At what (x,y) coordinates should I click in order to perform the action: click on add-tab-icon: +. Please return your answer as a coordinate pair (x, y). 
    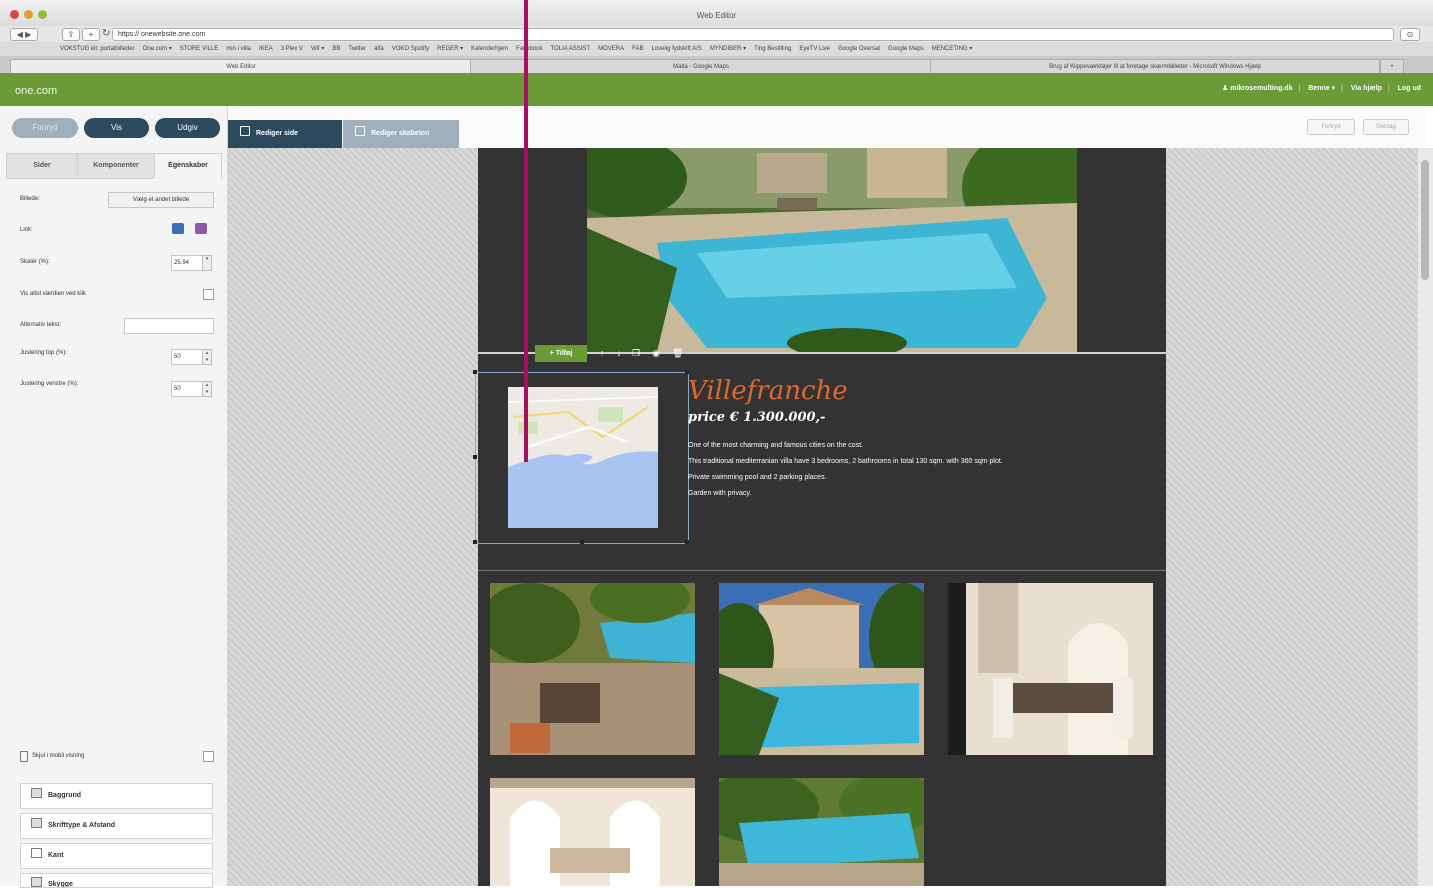
    Looking at the image, I should click on (91, 34).